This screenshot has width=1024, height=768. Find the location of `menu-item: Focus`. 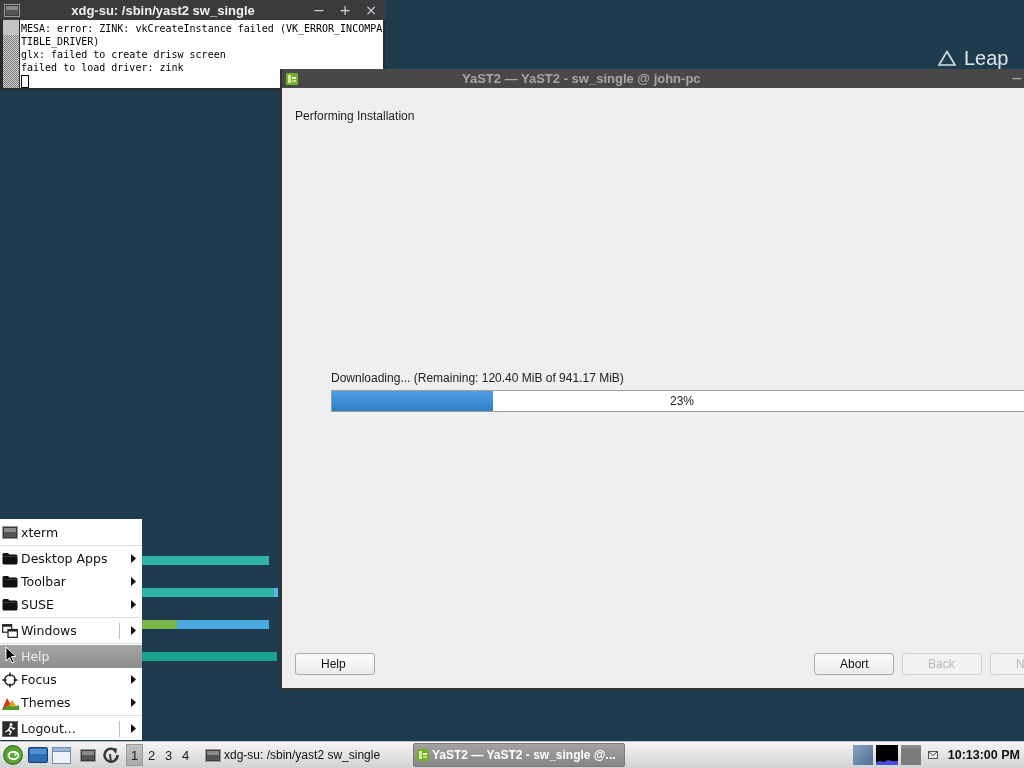

menu-item: Focus is located at coordinates (71, 679).